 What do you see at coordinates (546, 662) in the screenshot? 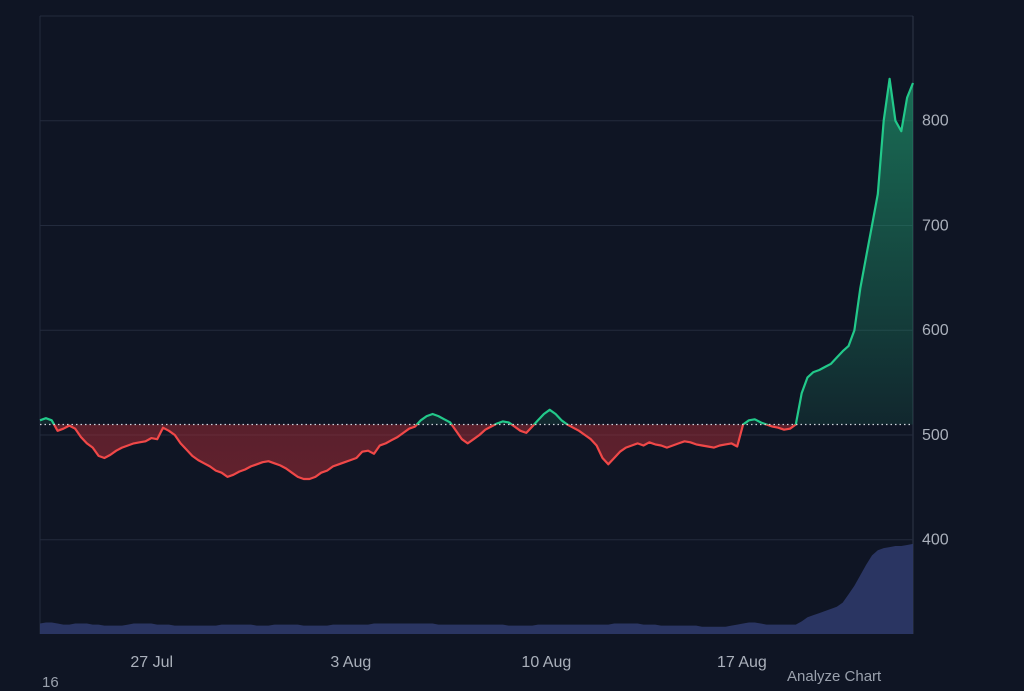
I see `x-tick-label-2: 10 Aug` at bounding box center [546, 662].